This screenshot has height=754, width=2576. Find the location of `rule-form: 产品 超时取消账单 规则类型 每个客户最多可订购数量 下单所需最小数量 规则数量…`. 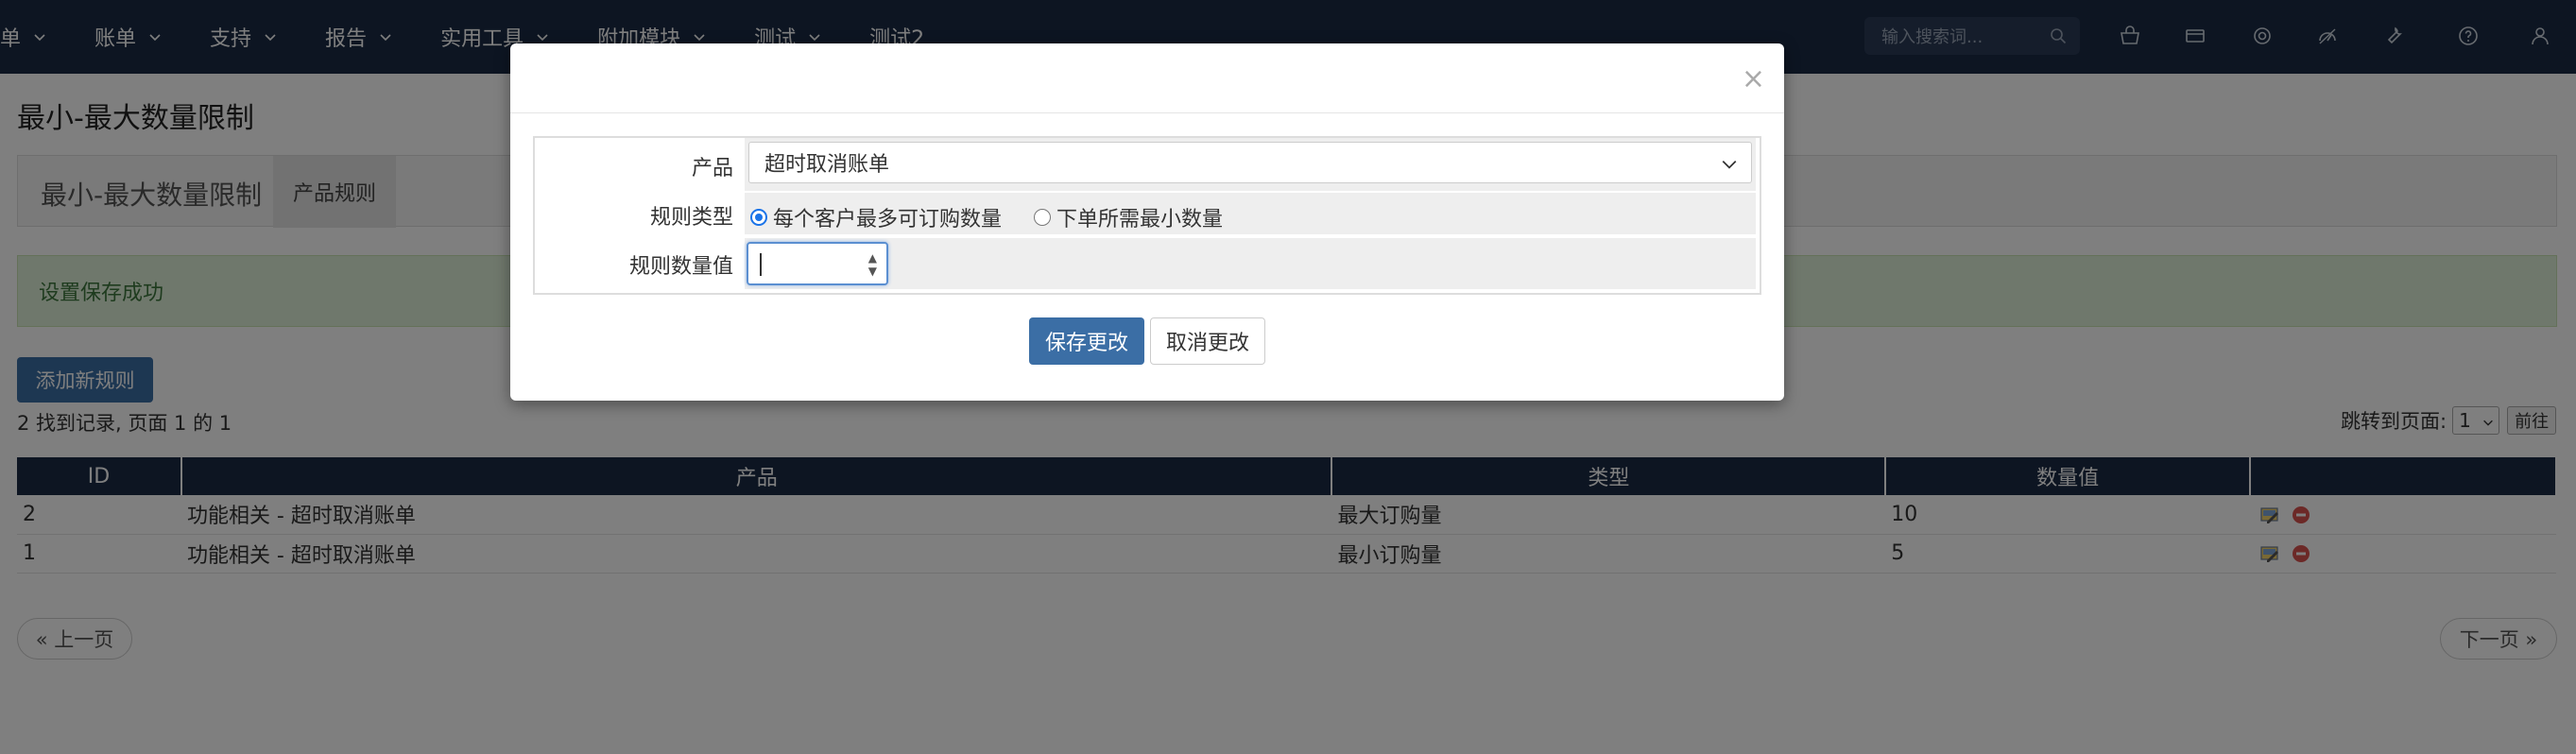

rule-form: 产品 超时取消账单 规则类型 每个客户最多可订购数量 下单所需最小数量 规则数量… is located at coordinates (1147, 215).